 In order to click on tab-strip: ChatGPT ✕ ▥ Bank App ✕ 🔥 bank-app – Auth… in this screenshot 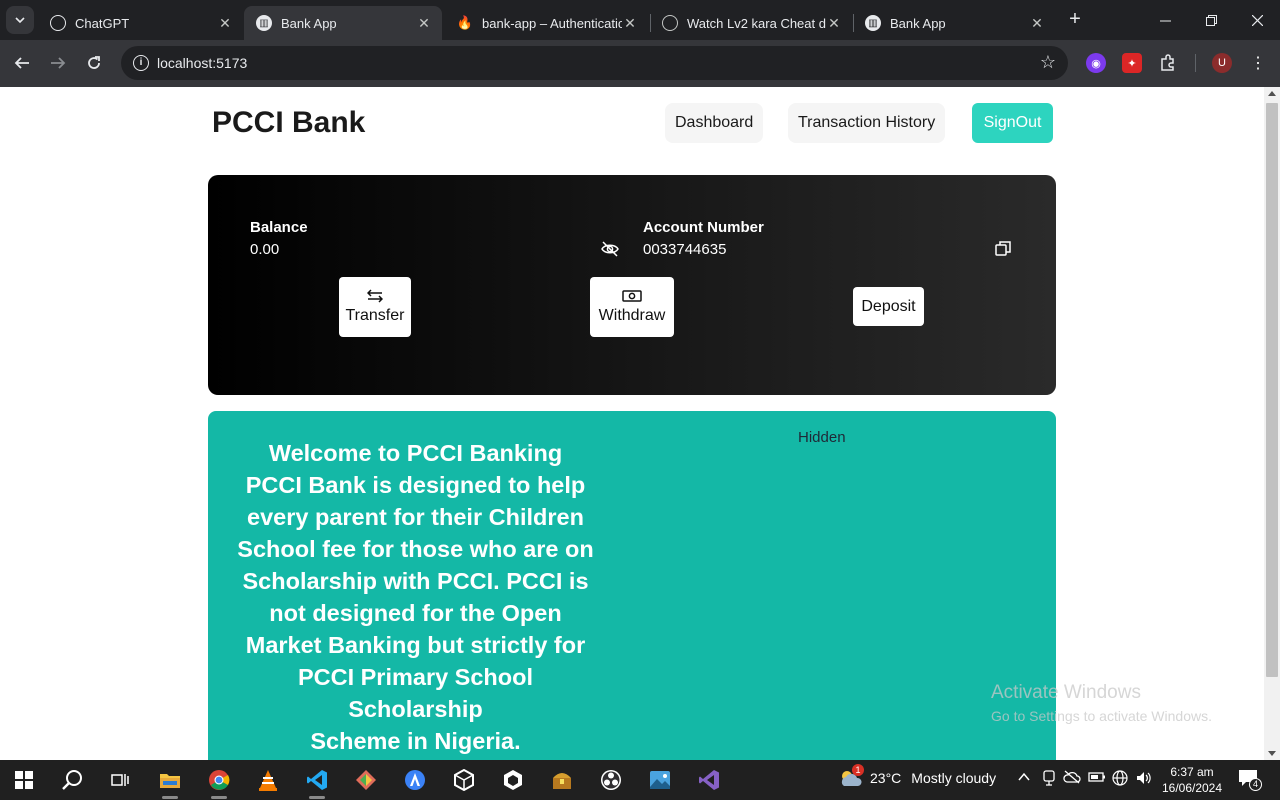, I will do `click(640, 20)`.